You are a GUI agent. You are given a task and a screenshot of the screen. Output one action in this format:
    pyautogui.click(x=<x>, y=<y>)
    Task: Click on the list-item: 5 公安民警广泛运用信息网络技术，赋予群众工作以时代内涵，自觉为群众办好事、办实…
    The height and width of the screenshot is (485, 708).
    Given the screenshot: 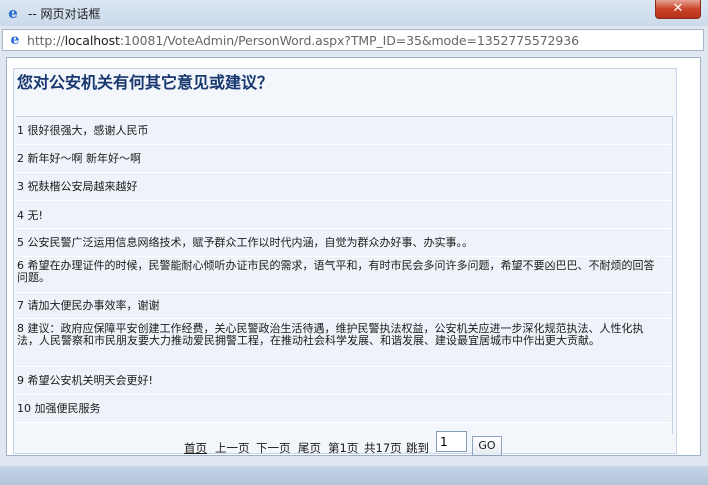 What is the action you would take?
    pyautogui.click(x=343, y=243)
    